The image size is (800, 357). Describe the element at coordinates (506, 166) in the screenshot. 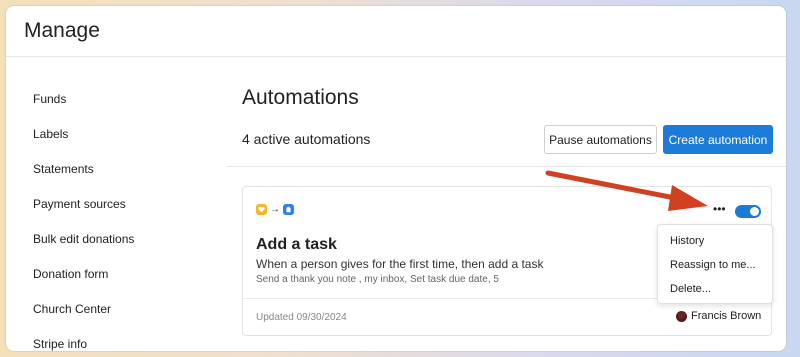

I see `divider` at that location.